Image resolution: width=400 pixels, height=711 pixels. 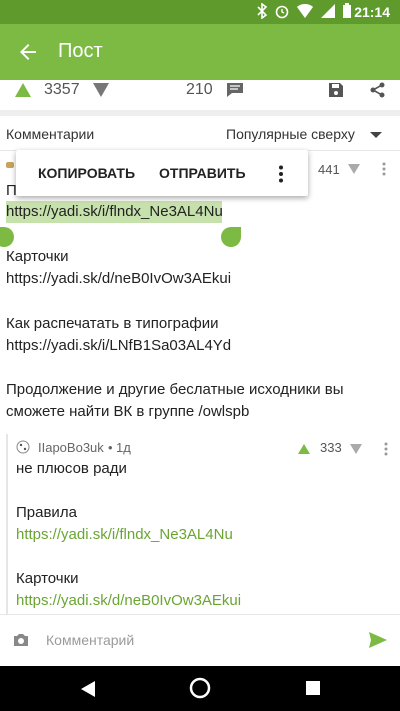 I want to click on comment-line: Карточки, so click(x=37, y=256).